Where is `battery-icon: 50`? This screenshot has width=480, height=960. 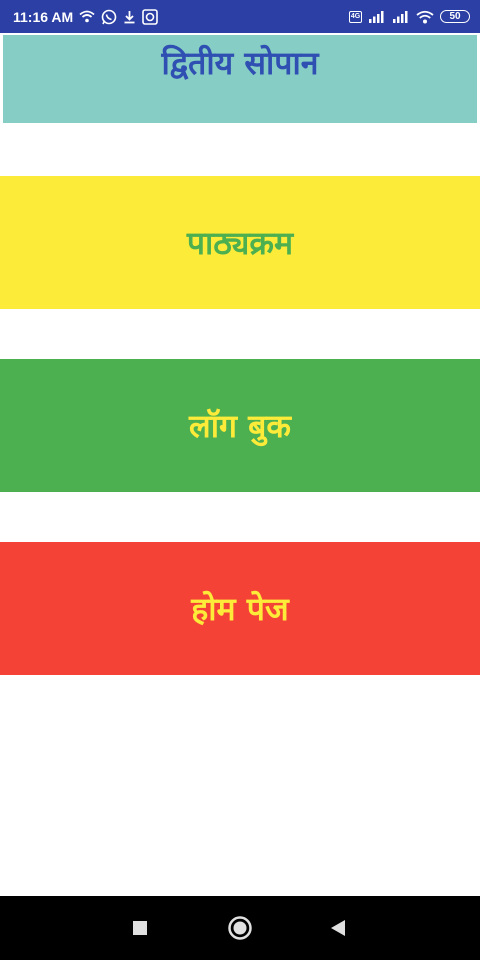 battery-icon: 50 is located at coordinates (455, 16).